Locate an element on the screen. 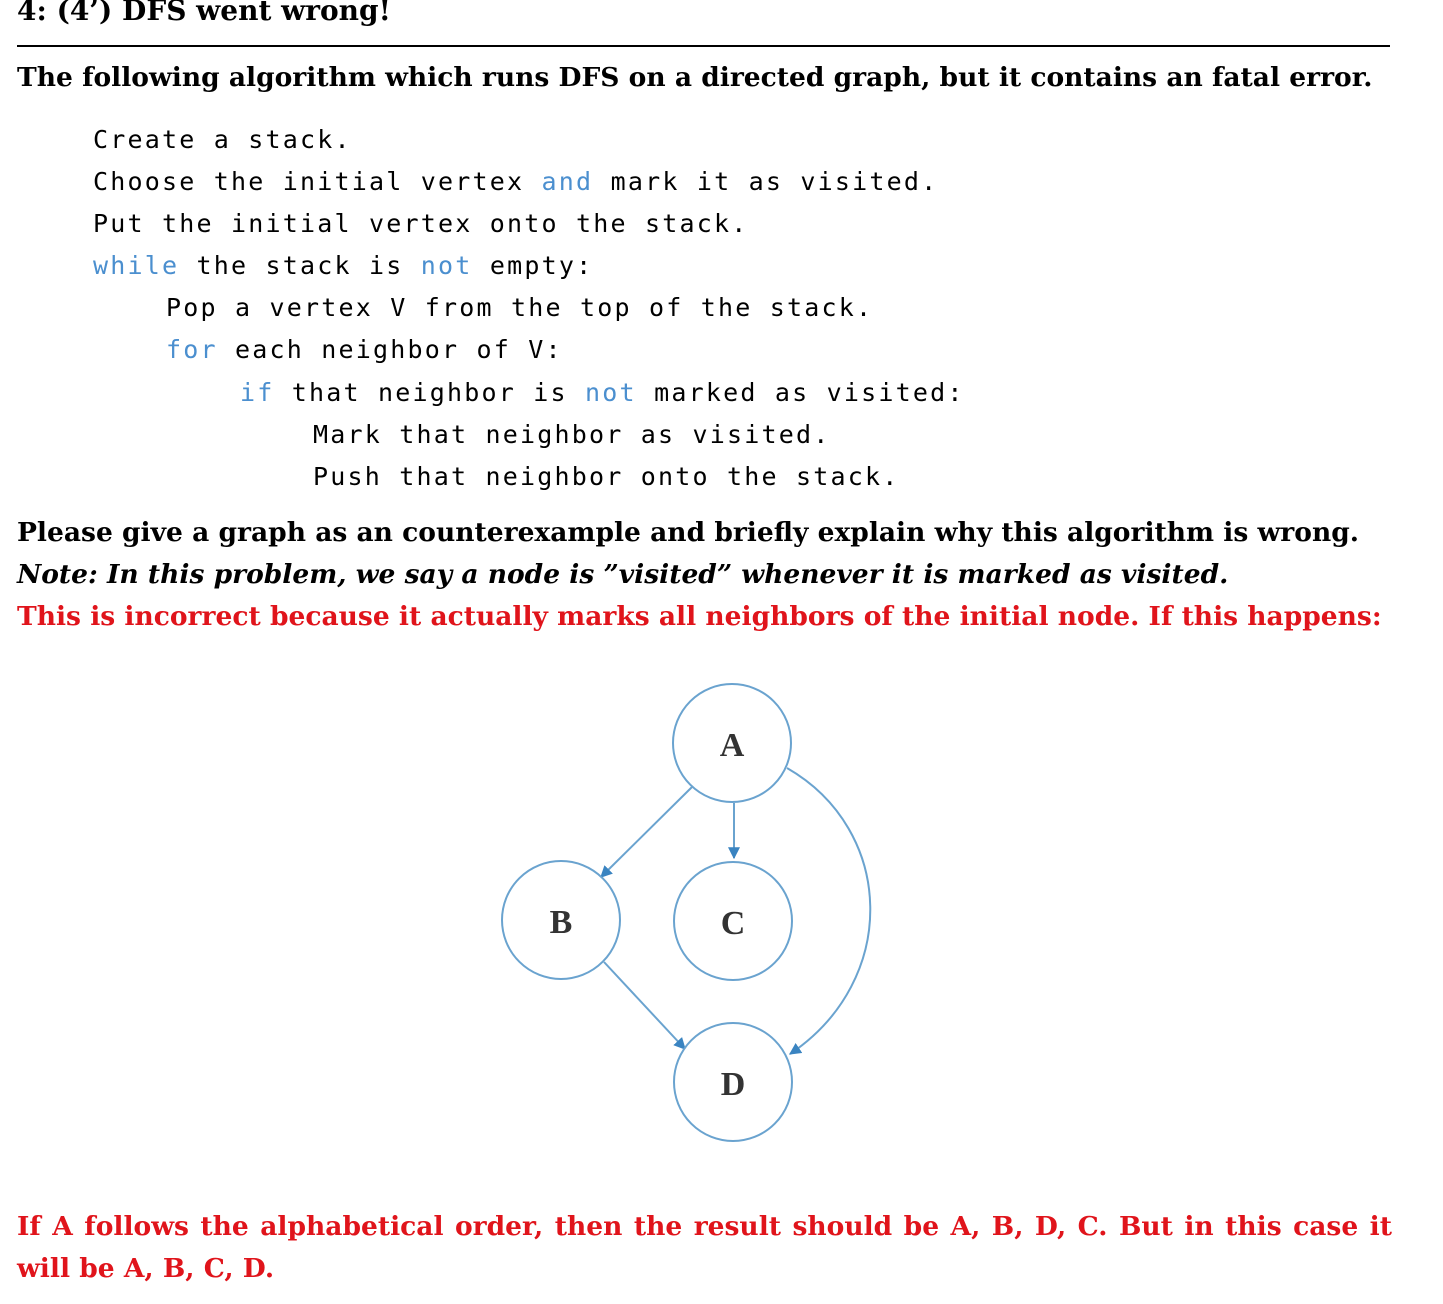 This screenshot has height=1304, width=1443. code-text: mark it as visited. is located at coordinates (766, 182).